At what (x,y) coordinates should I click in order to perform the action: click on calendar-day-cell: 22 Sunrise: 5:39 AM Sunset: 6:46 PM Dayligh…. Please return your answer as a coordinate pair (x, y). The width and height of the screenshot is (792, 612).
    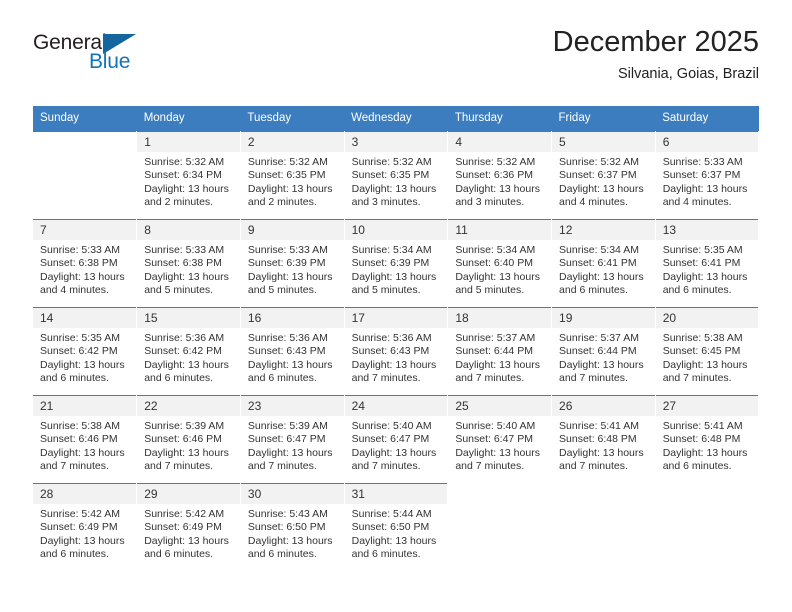
    Looking at the image, I should click on (188, 439).